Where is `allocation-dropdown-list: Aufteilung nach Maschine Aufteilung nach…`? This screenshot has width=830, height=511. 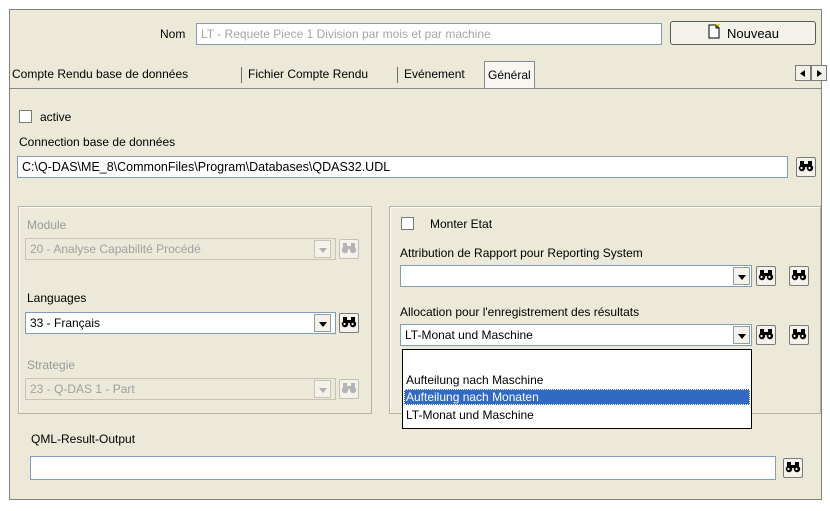
allocation-dropdown-list: Aufteilung nach Maschine Aufteilung nach… is located at coordinates (577, 389).